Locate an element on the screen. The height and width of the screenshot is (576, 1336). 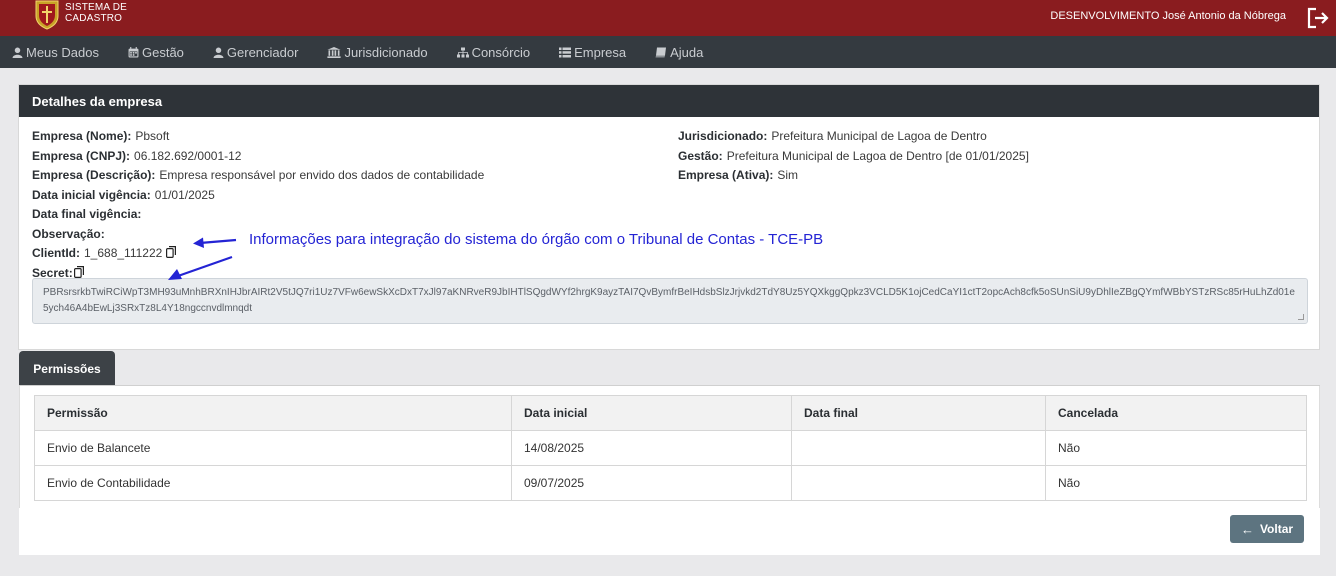
nav-label: Gestão is located at coordinates (162, 52).